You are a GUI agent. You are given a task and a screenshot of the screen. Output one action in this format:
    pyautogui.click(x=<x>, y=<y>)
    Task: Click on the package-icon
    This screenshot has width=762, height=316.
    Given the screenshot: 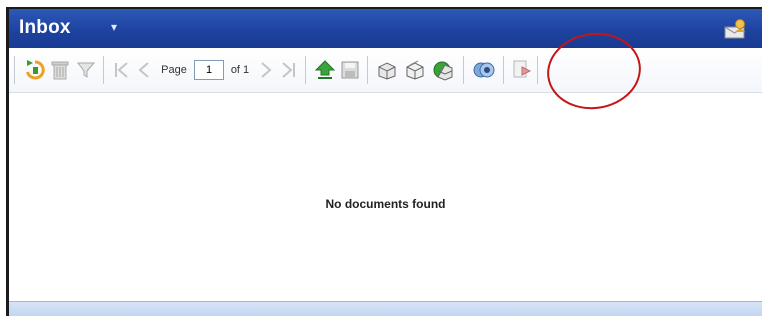 What is the action you would take?
    pyautogui.click(x=387, y=70)
    